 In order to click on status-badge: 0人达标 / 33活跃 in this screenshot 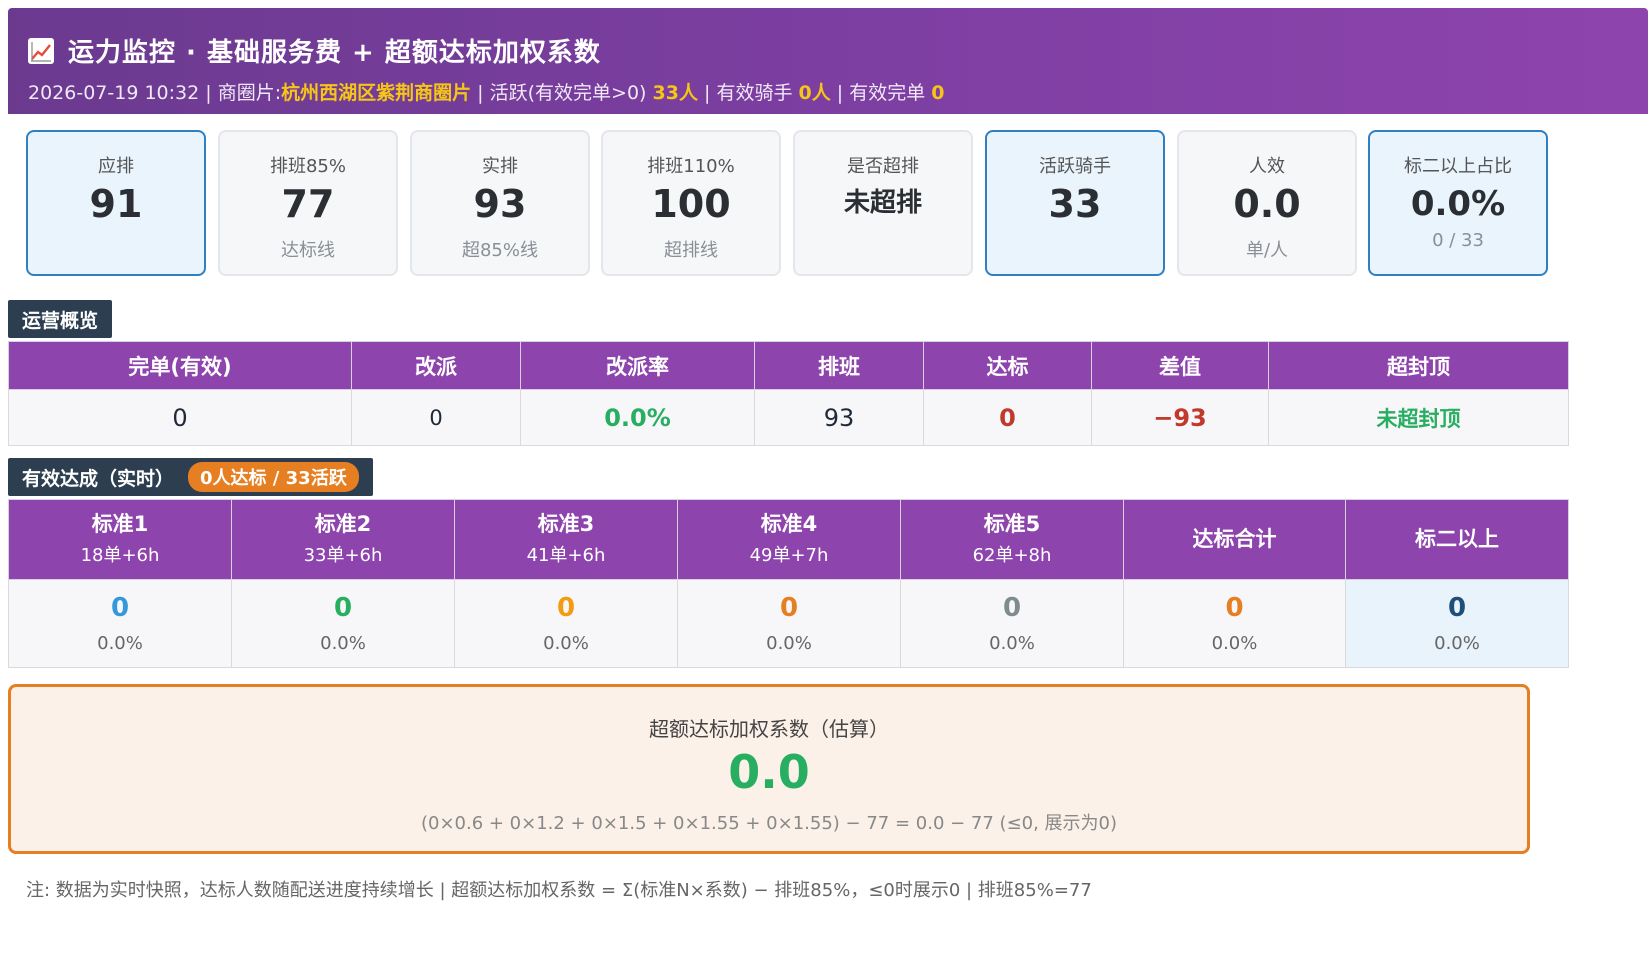, I will do `click(273, 477)`.